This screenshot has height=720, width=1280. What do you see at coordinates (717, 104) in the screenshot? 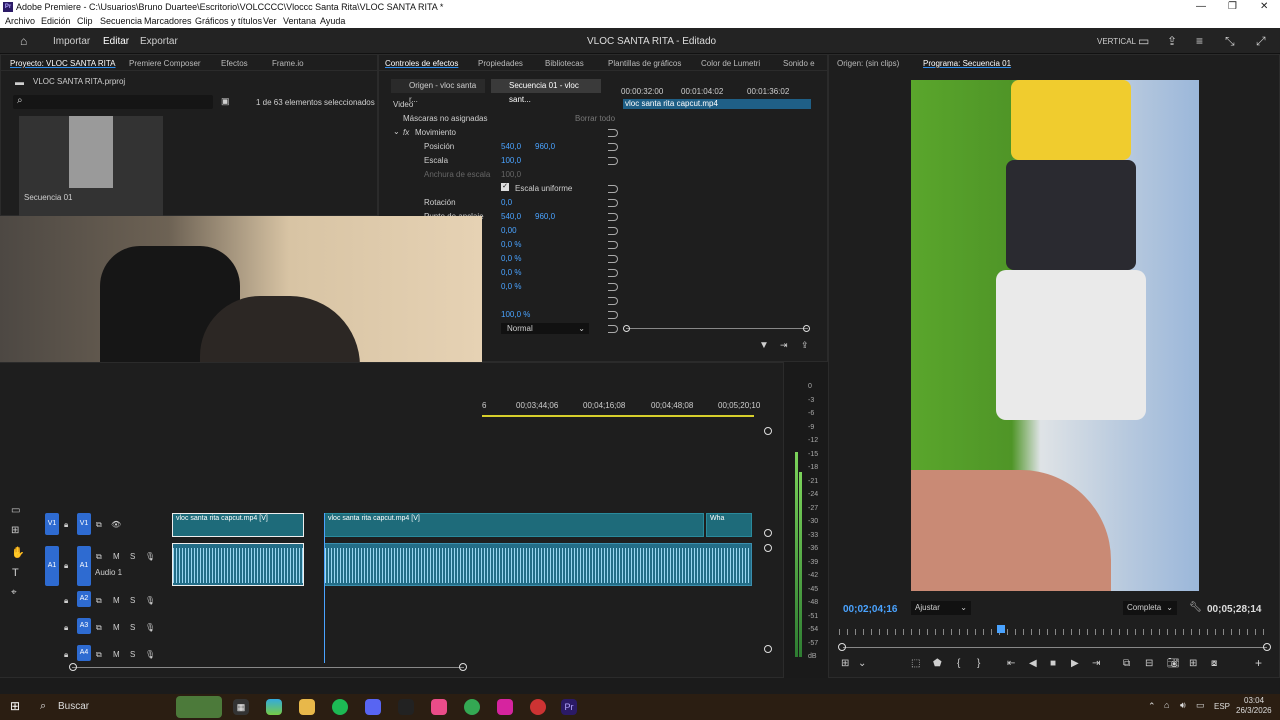
I see `ec-clip-bar: vloc santa rita capcut.mp4` at bounding box center [717, 104].